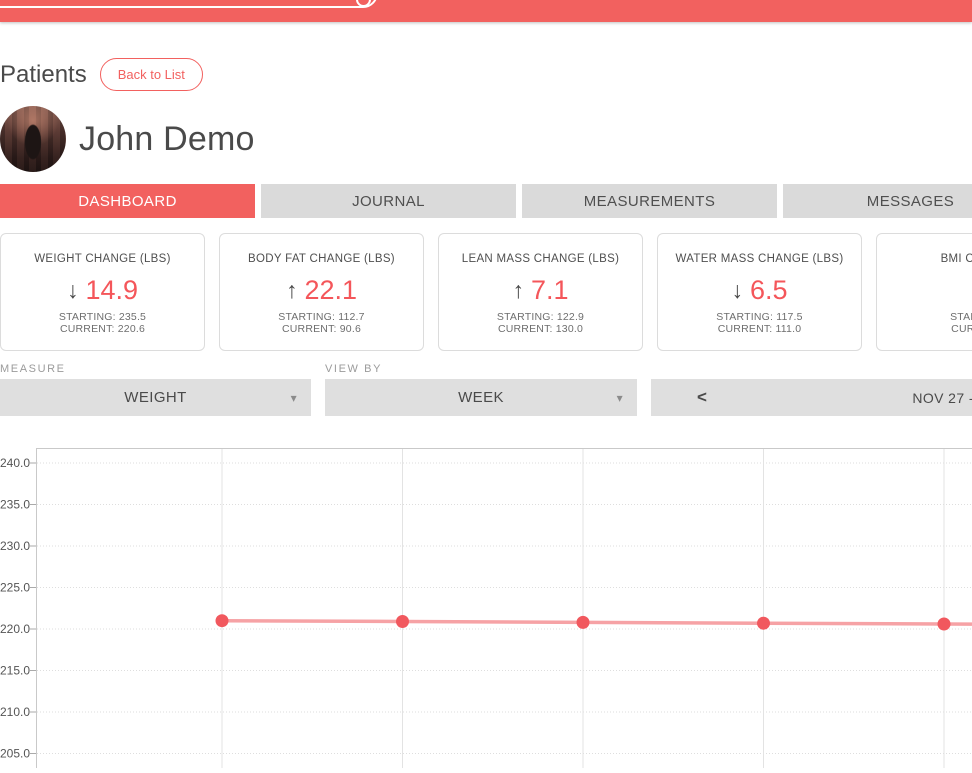 This screenshot has width=972, height=773. What do you see at coordinates (702, 397) in the screenshot?
I see `chevron-left-icon: <` at bounding box center [702, 397].